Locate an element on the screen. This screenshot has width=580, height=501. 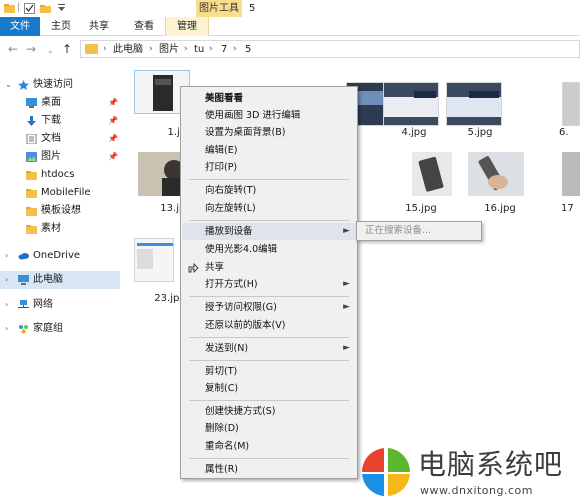
file-label-17: 17 is located at coordinates (570, 208).